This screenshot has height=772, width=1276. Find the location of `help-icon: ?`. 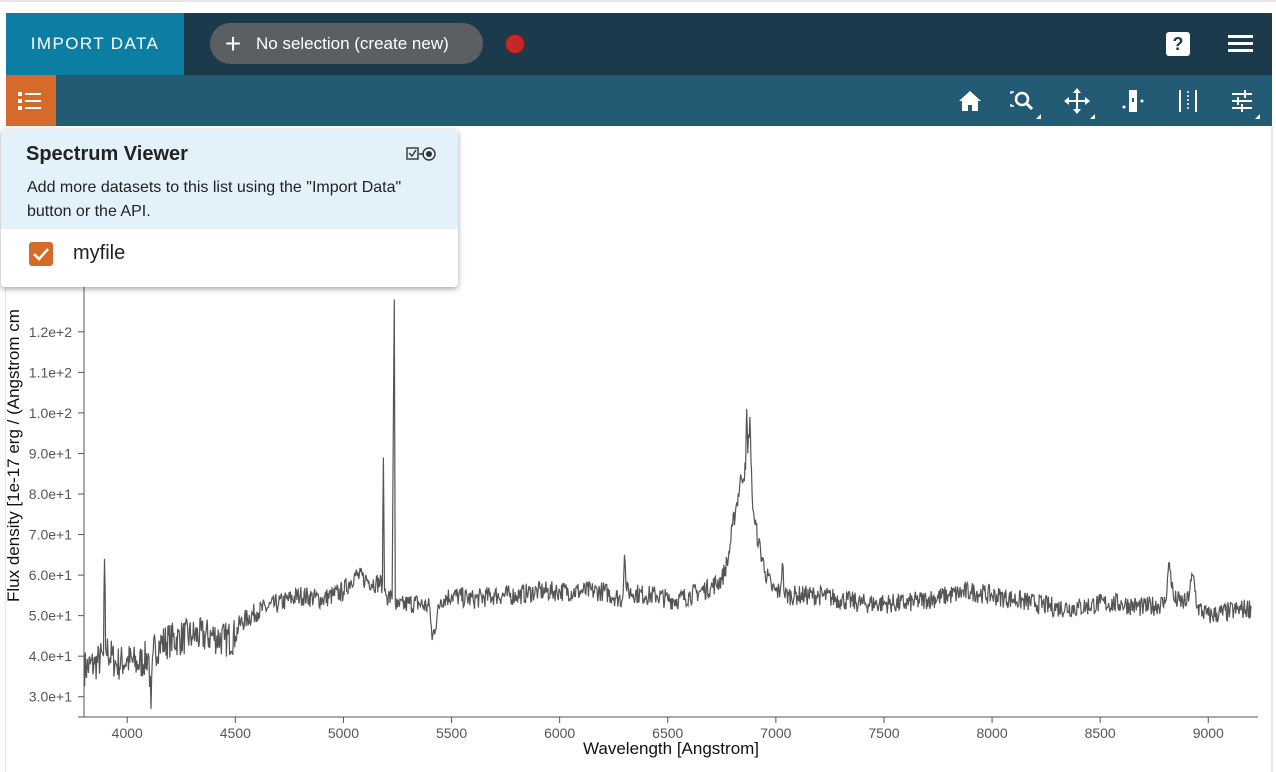

help-icon: ? is located at coordinates (1178, 44).